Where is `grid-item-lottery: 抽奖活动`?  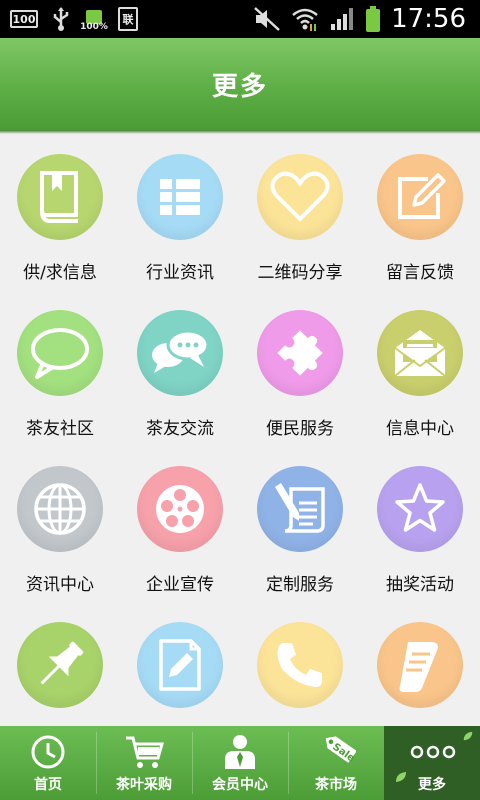 grid-item-lottery: 抽奖活动 is located at coordinates (420, 524).